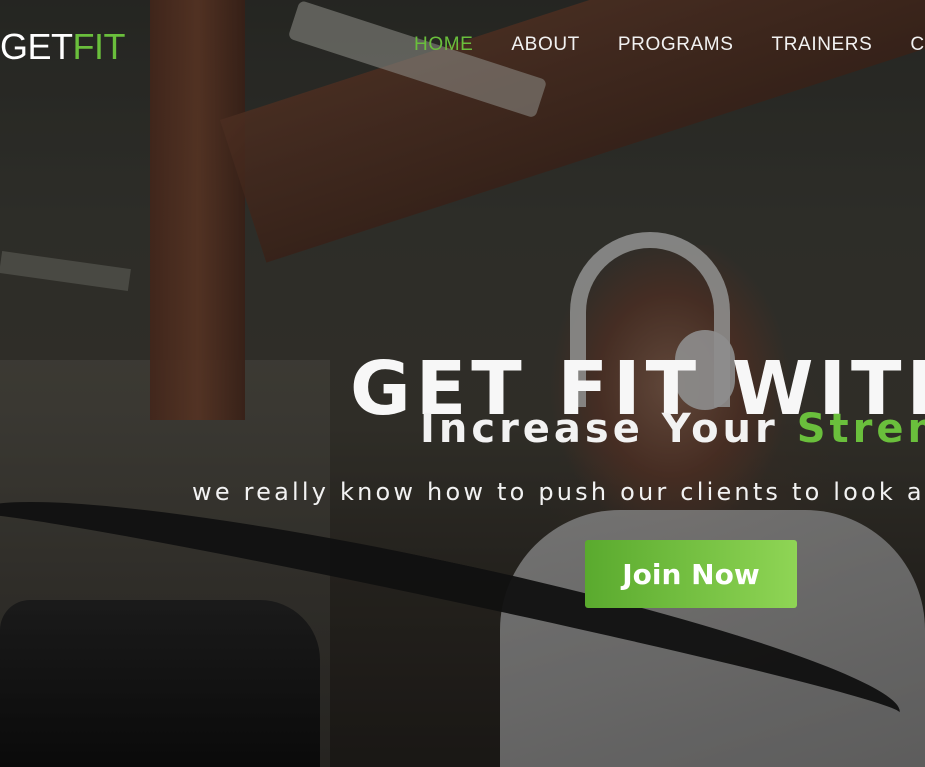 This screenshot has height=767, width=925. What do you see at coordinates (822, 45) in the screenshot?
I see `nav-item-trainers: TRAINERS` at bounding box center [822, 45].